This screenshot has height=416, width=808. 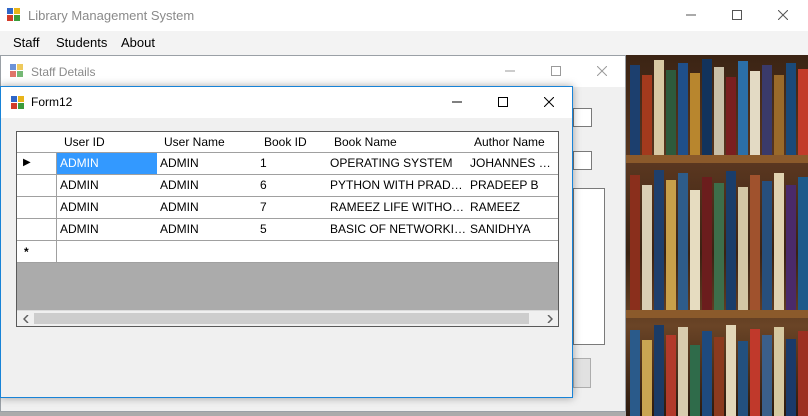 What do you see at coordinates (589, 266) in the screenshot?
I see `staff-grid-edge` at bounding box center [589, 266].